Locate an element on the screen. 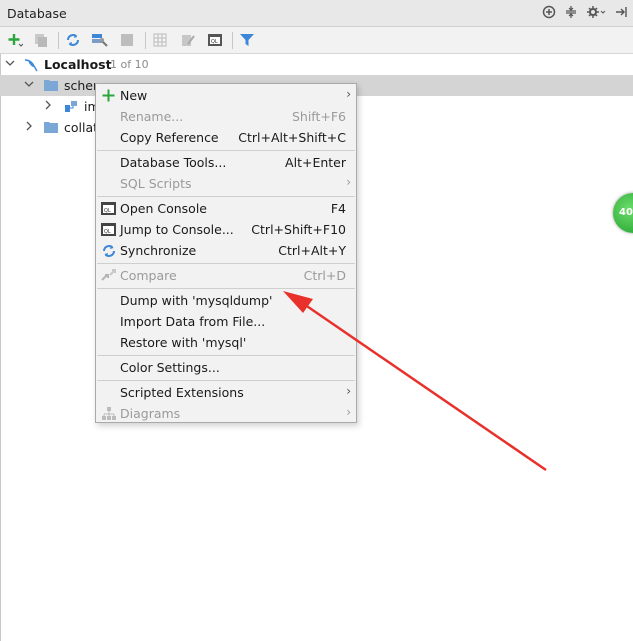 This screenshot has width=633, height=641. annotation-arrow is located at coordinates (415, 381).